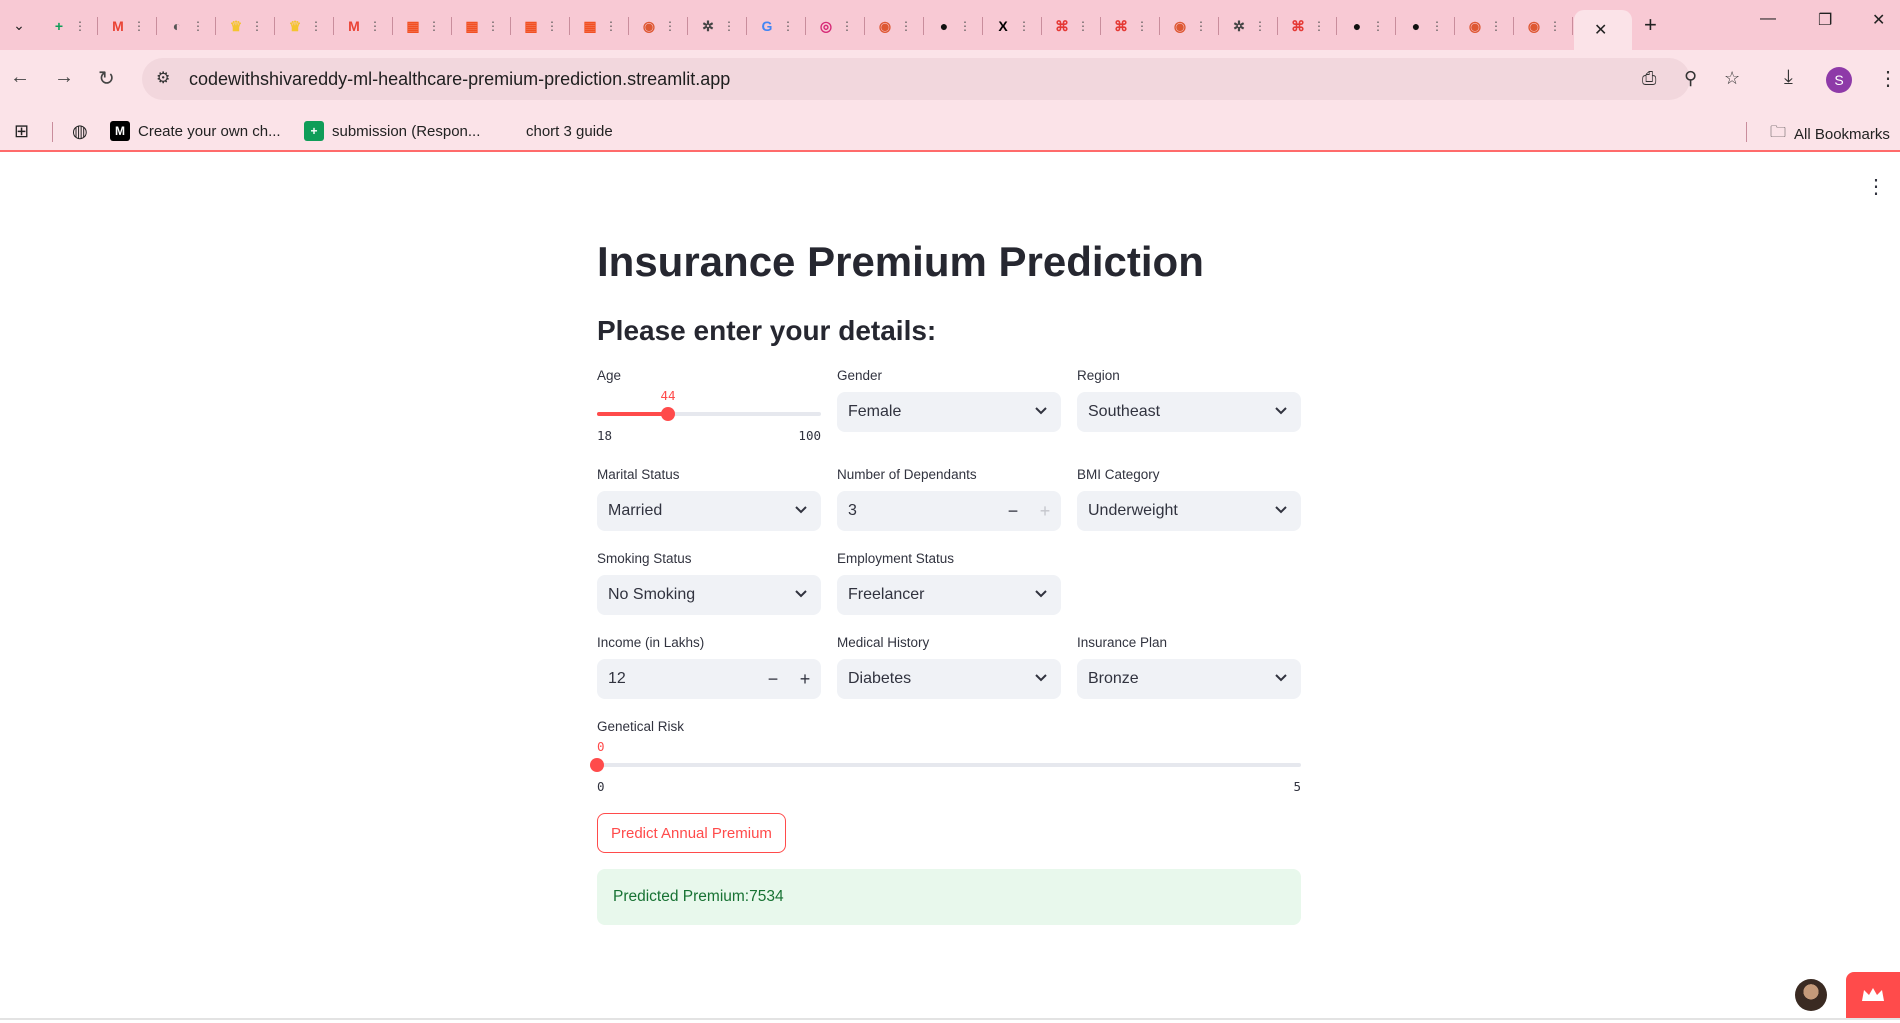 The image size is (1900, 1023). I want to click on user-avatar, so click(1811, 995).